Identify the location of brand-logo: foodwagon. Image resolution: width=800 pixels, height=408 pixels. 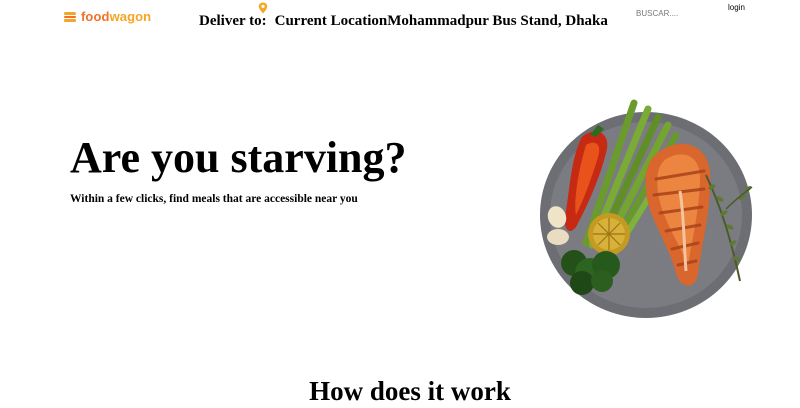
(107, 16).